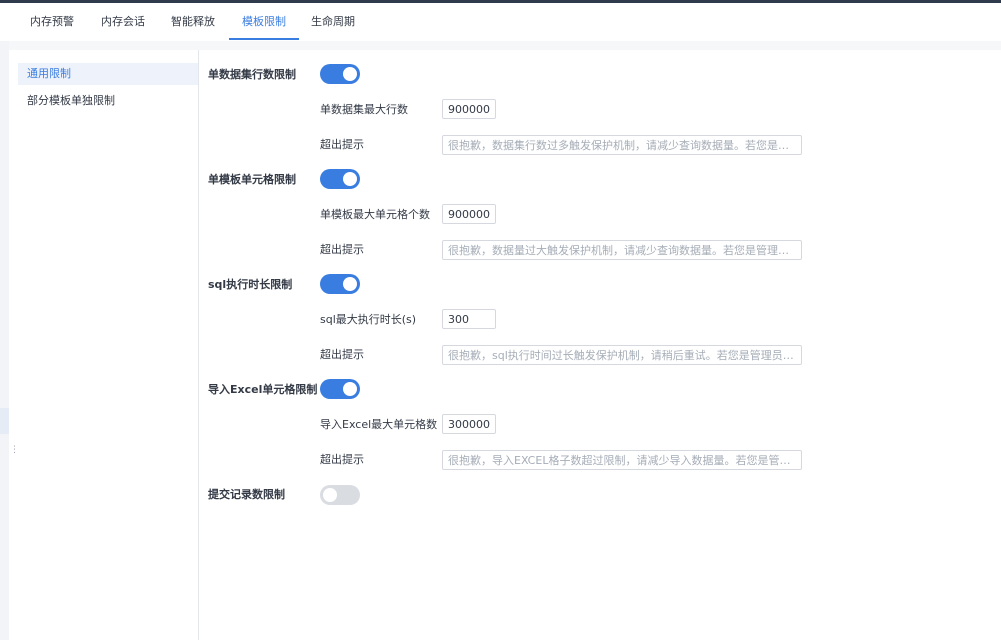 Image resolution: width=1001 pixels, height=640 pixels. I want to click on toggle-submit-records, so click(340, 495).